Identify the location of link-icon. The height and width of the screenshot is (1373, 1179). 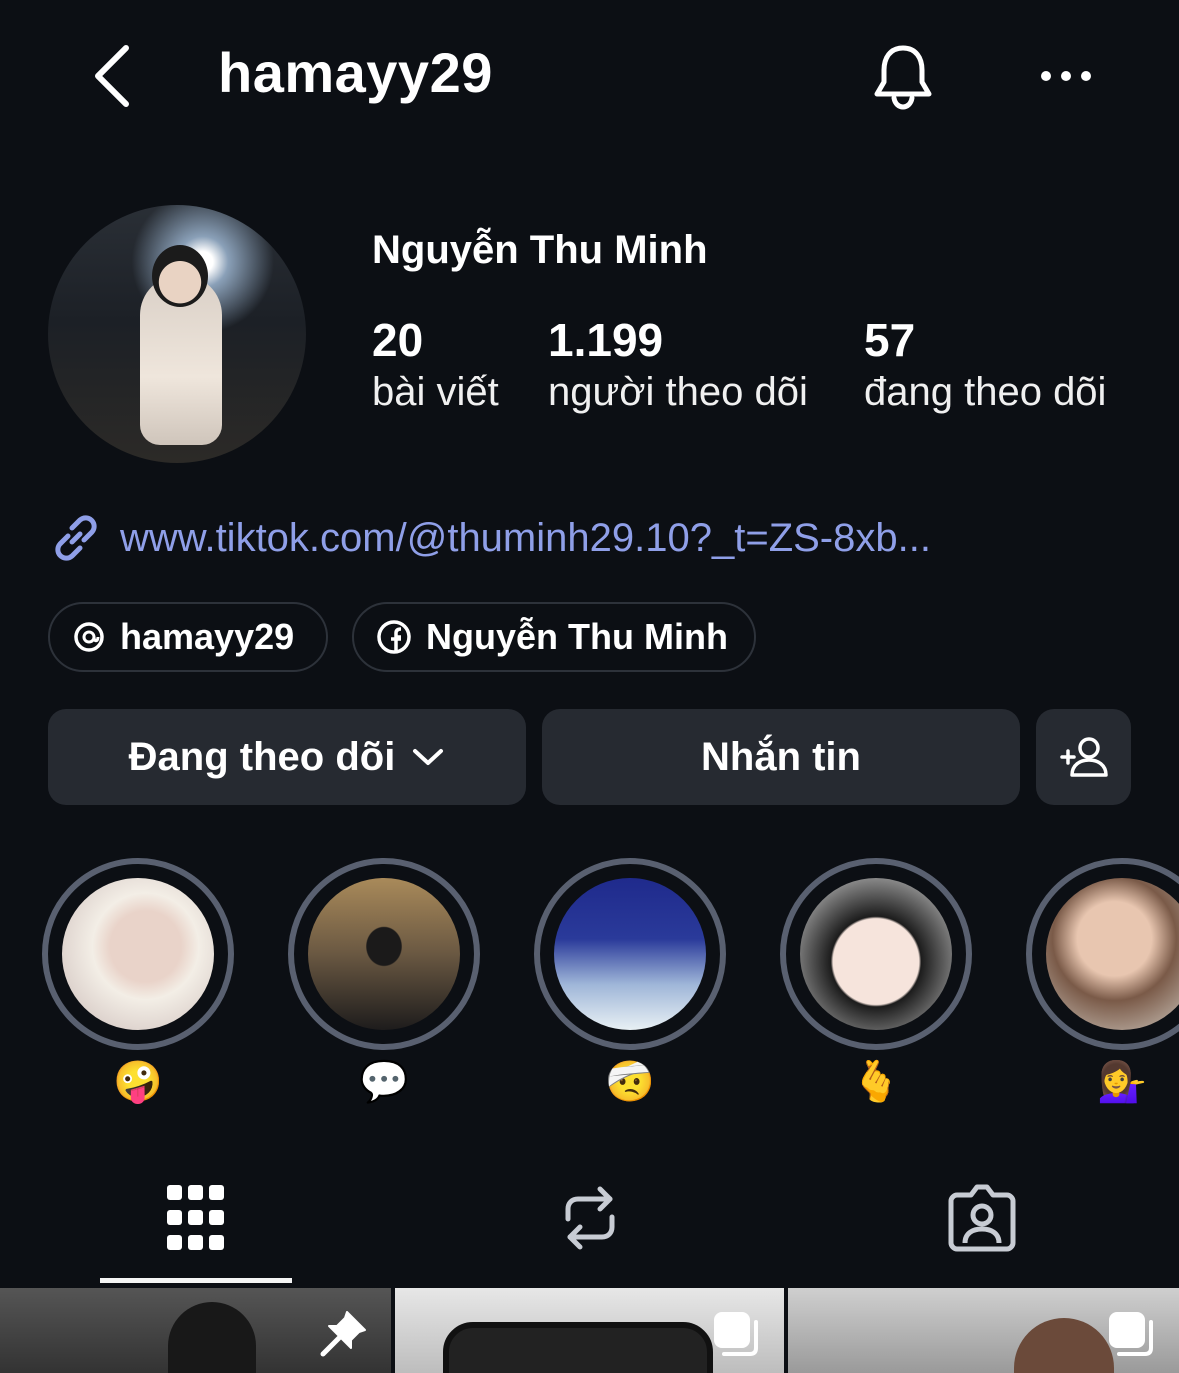
(76, 538).